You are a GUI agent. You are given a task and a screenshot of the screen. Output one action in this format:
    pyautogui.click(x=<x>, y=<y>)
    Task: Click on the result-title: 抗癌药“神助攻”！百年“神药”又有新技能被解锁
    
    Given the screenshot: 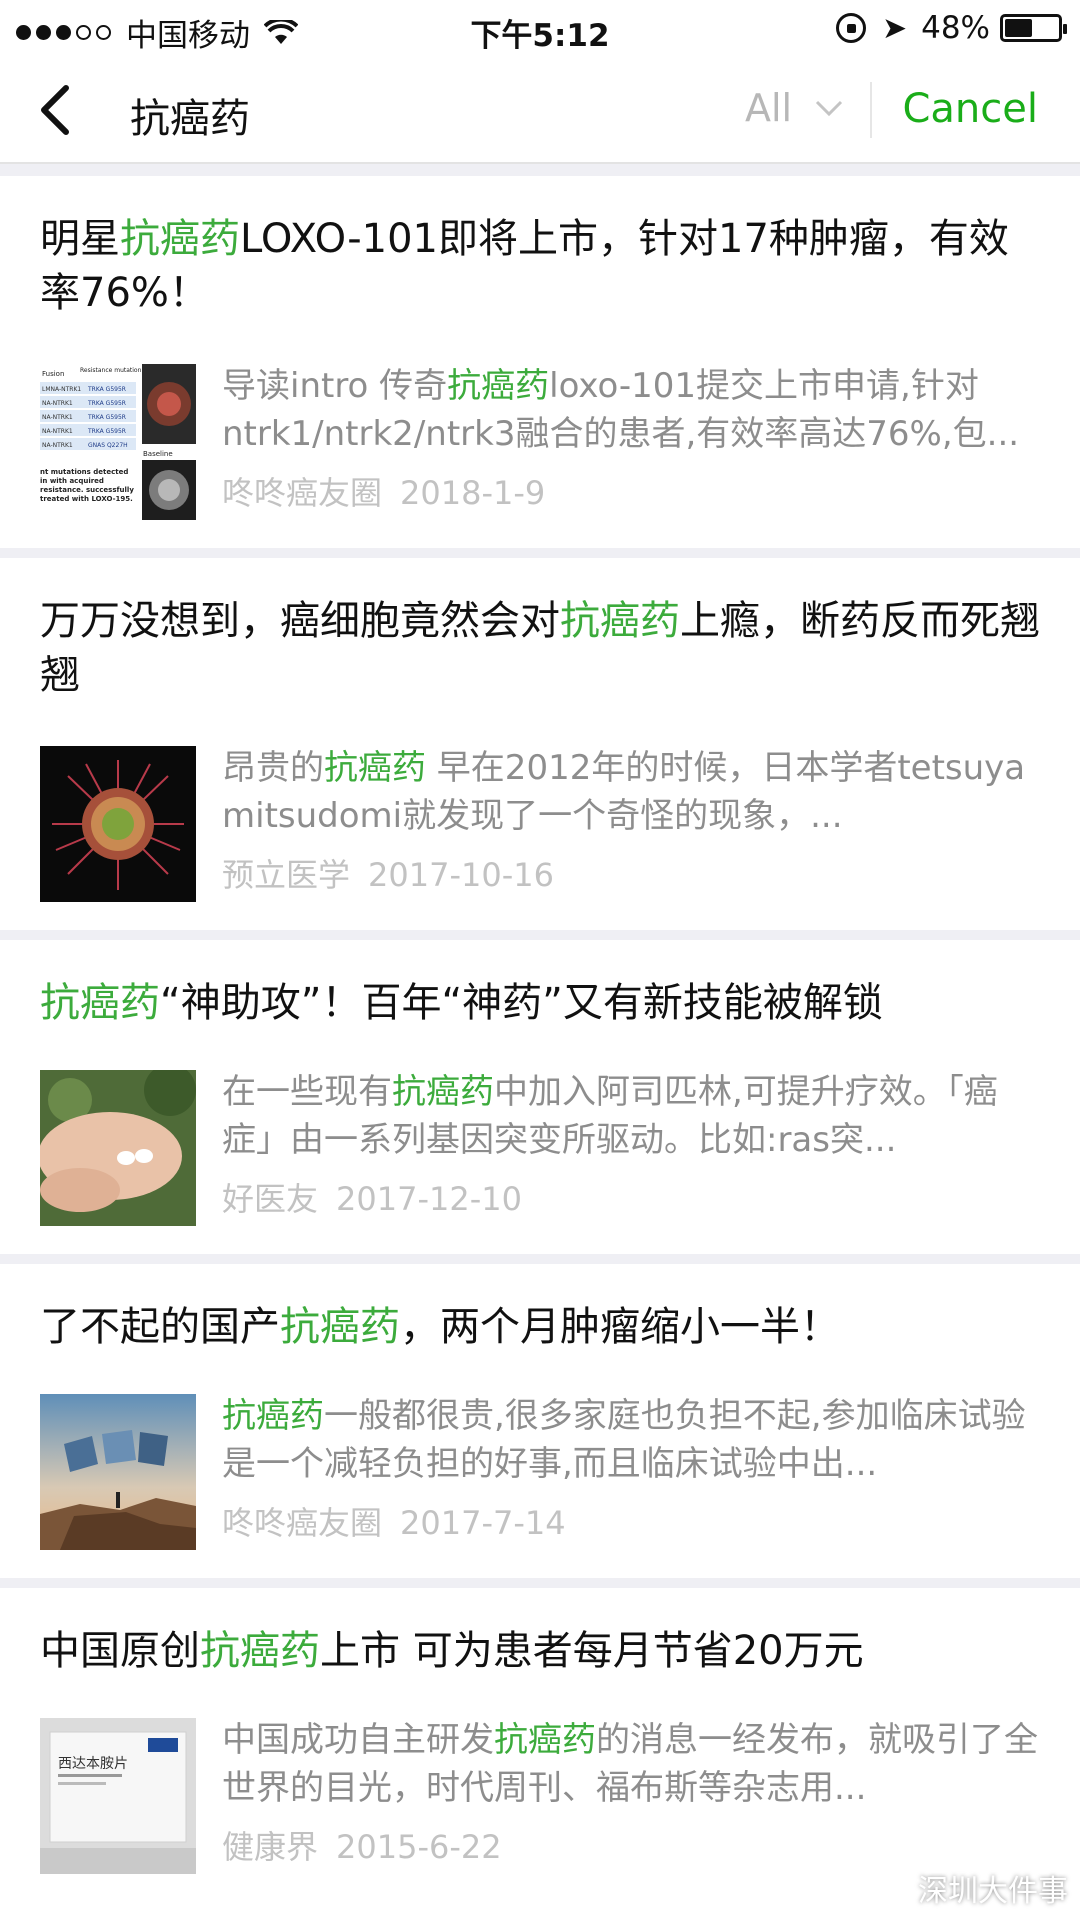 What is the action you would take?
    pyautogui.click(x=461, y=1003)
    